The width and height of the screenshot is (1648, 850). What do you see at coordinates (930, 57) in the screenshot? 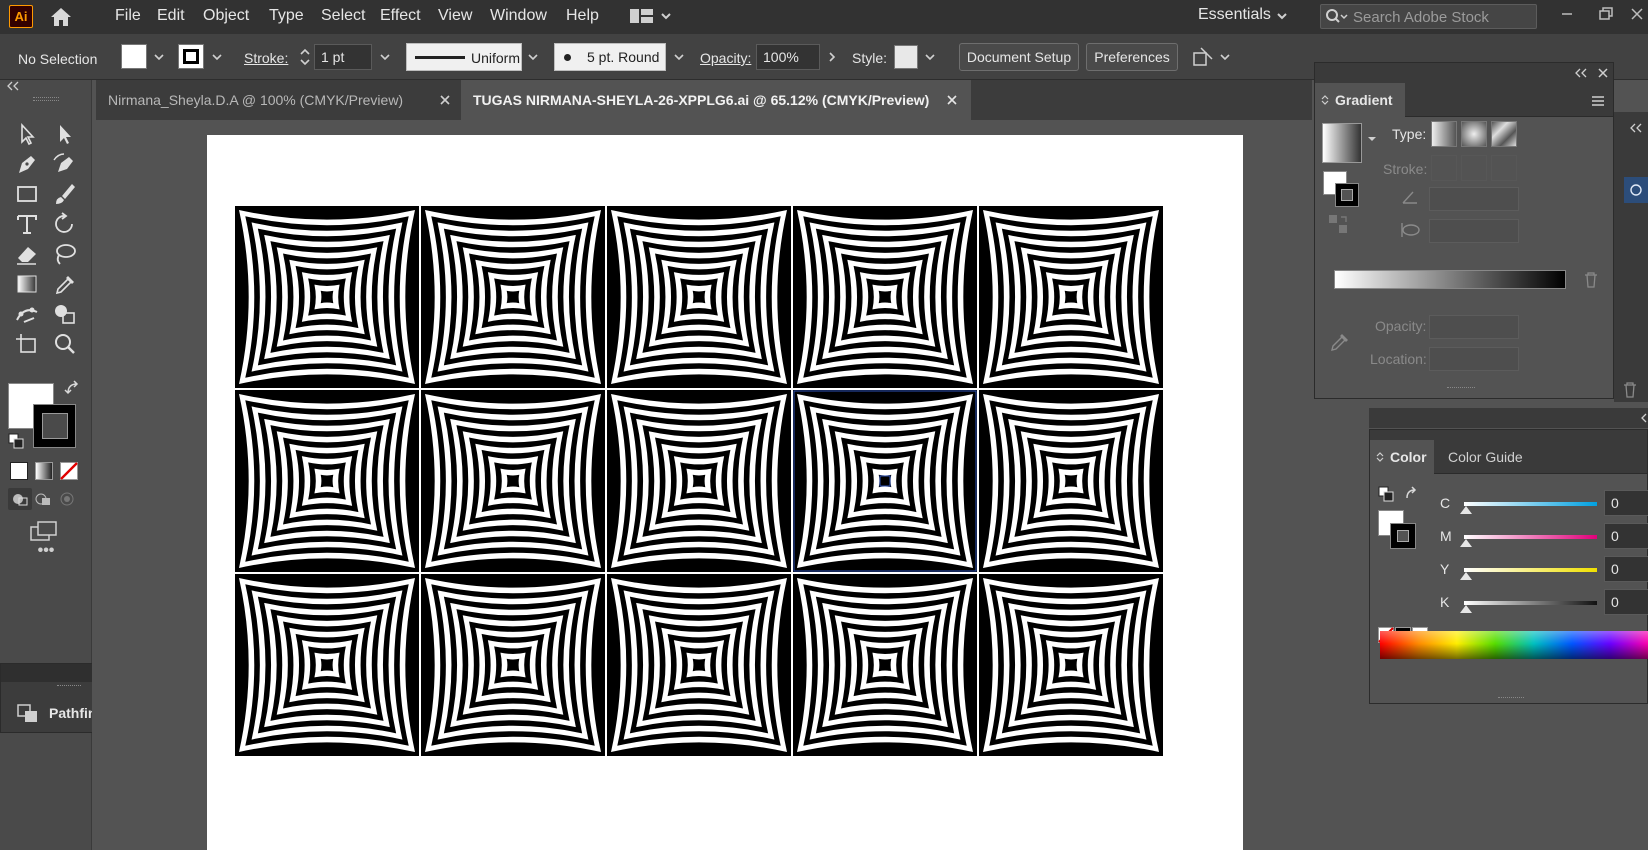
I see `style-chevron-icon` at bounding box center [930, 57].